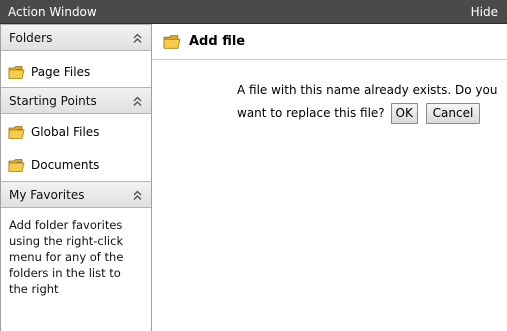 The width and height of the screenshot is (507, 331). What do you see at coordinates (53, 101) in the screenshot?
I see `starting-points-header-label: Starting Points` at bounding box center [53, 101].